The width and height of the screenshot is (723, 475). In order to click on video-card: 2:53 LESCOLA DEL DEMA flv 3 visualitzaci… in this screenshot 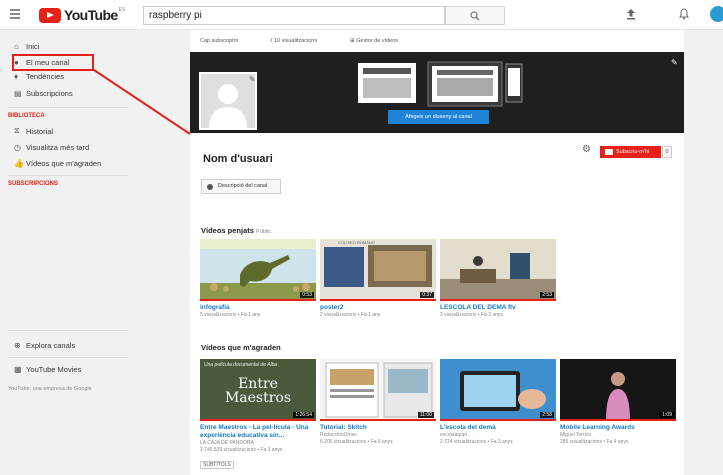, I will do `click(498, 279)`.